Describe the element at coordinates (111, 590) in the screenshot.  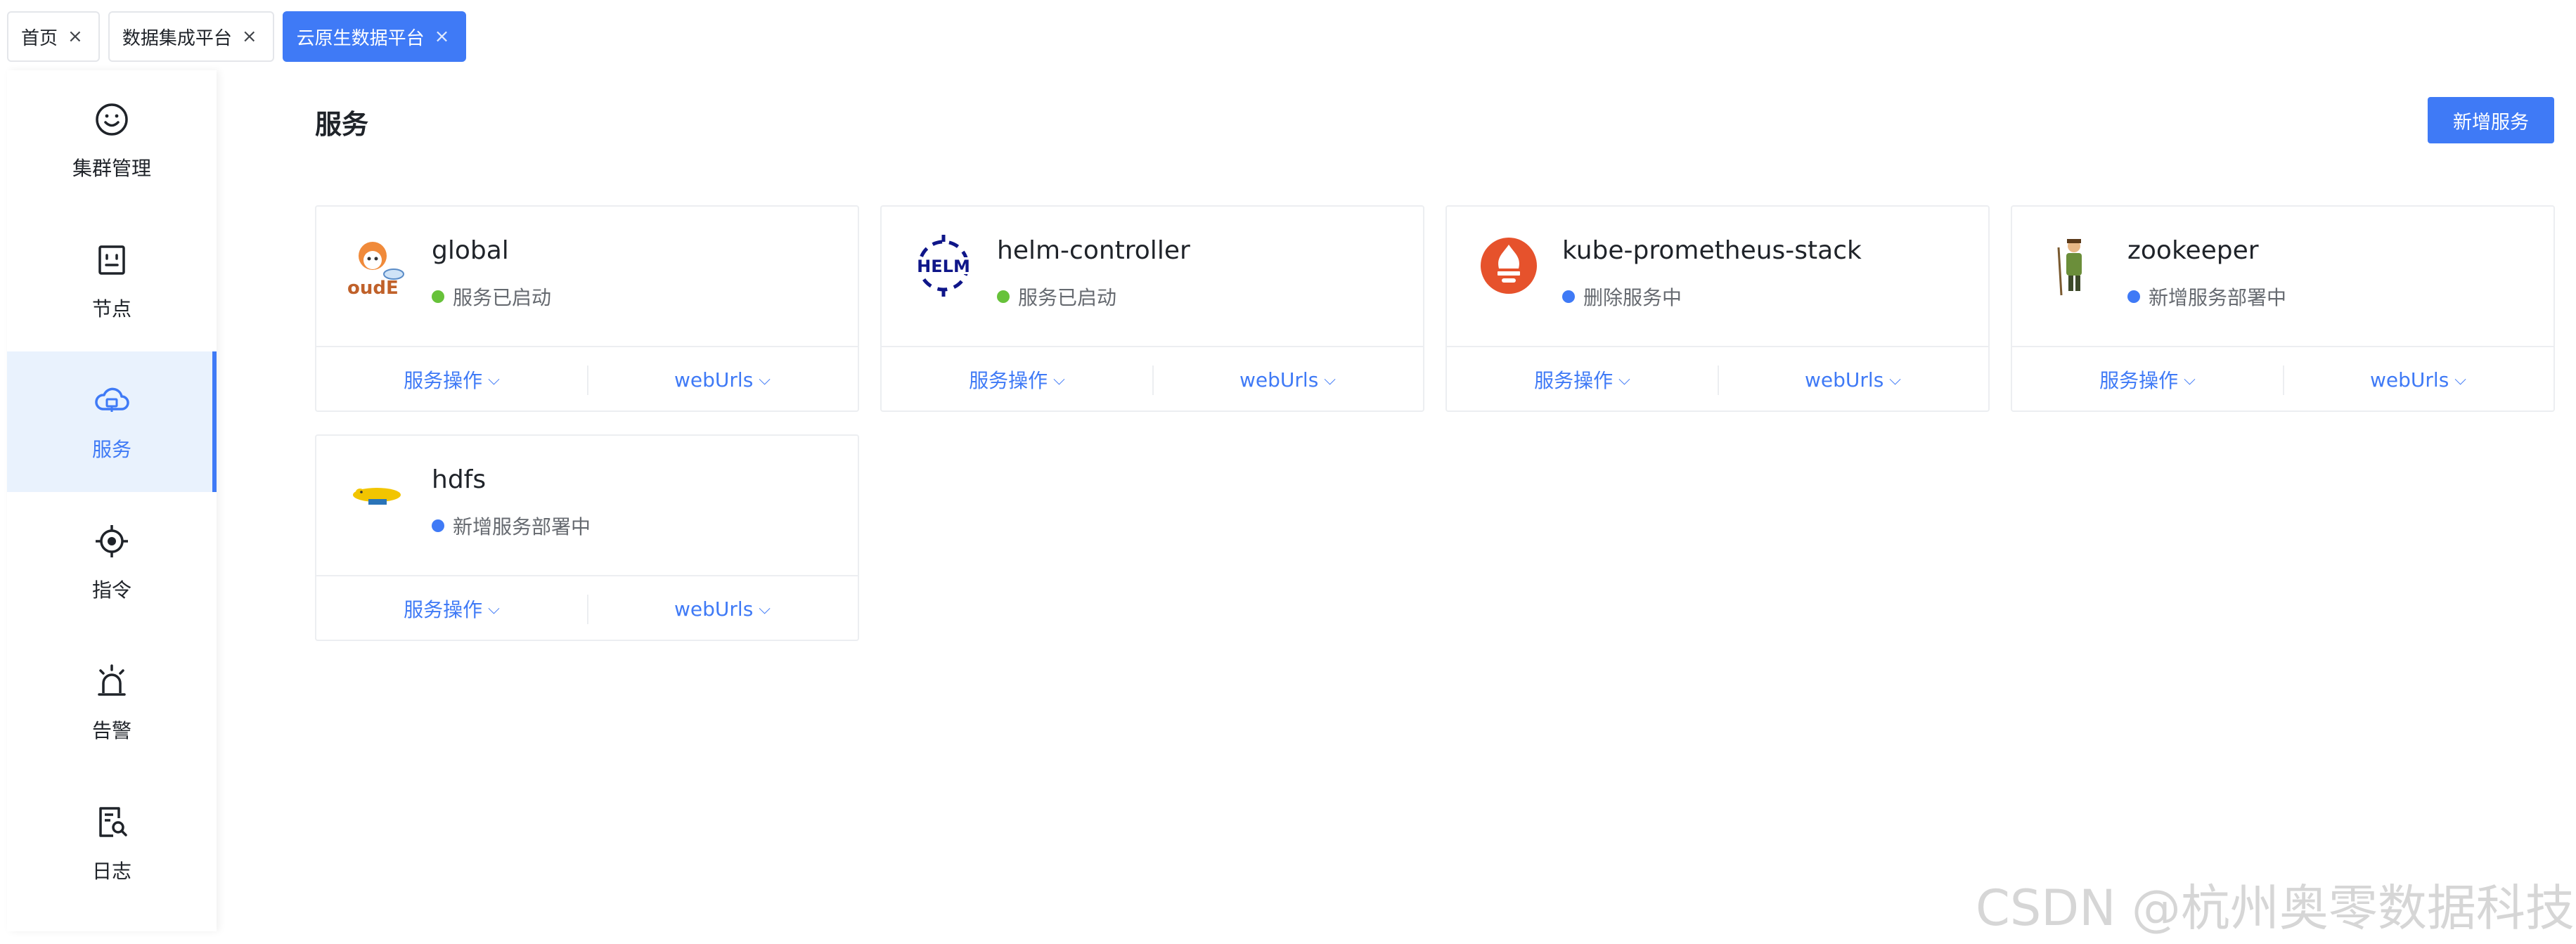
I see `sidebar-item-label: 指令` at that location.